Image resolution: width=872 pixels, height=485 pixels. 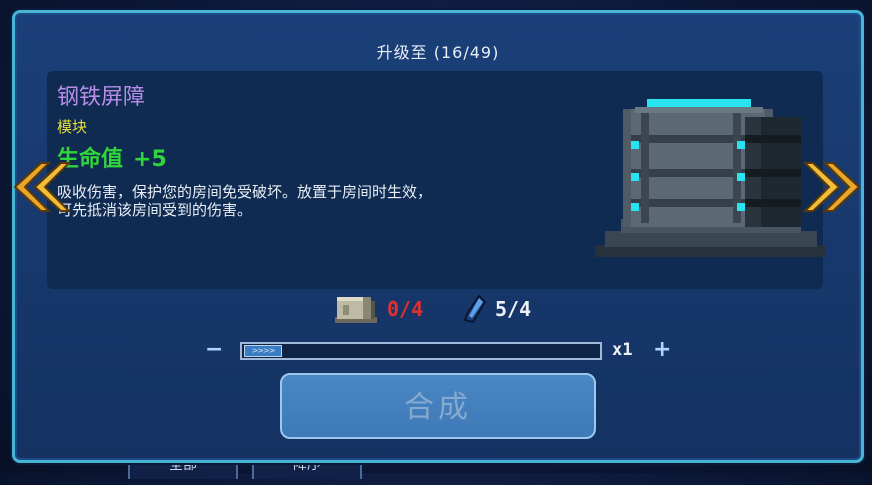 What do you see at coordinates (155, 210) in the screenshot?
I see `description-line: 可先抵消该房间受到的伤害。` at bounding box center [155, 210].